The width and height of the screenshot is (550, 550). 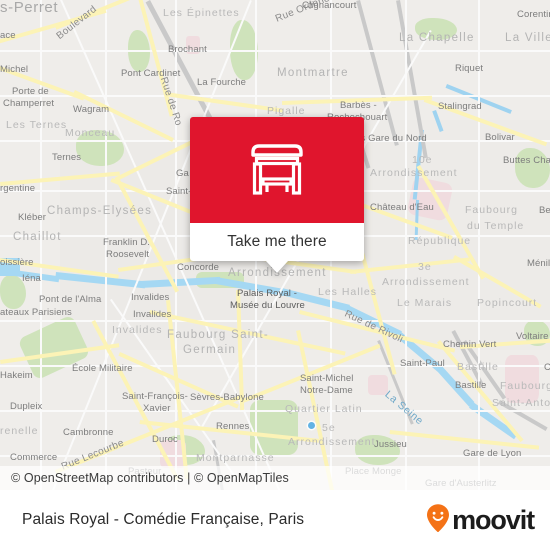 What do you see at coordinates (37, 237) in the screenshot?
I see `map-label: Chaillot` at bounding box center [37, 237].